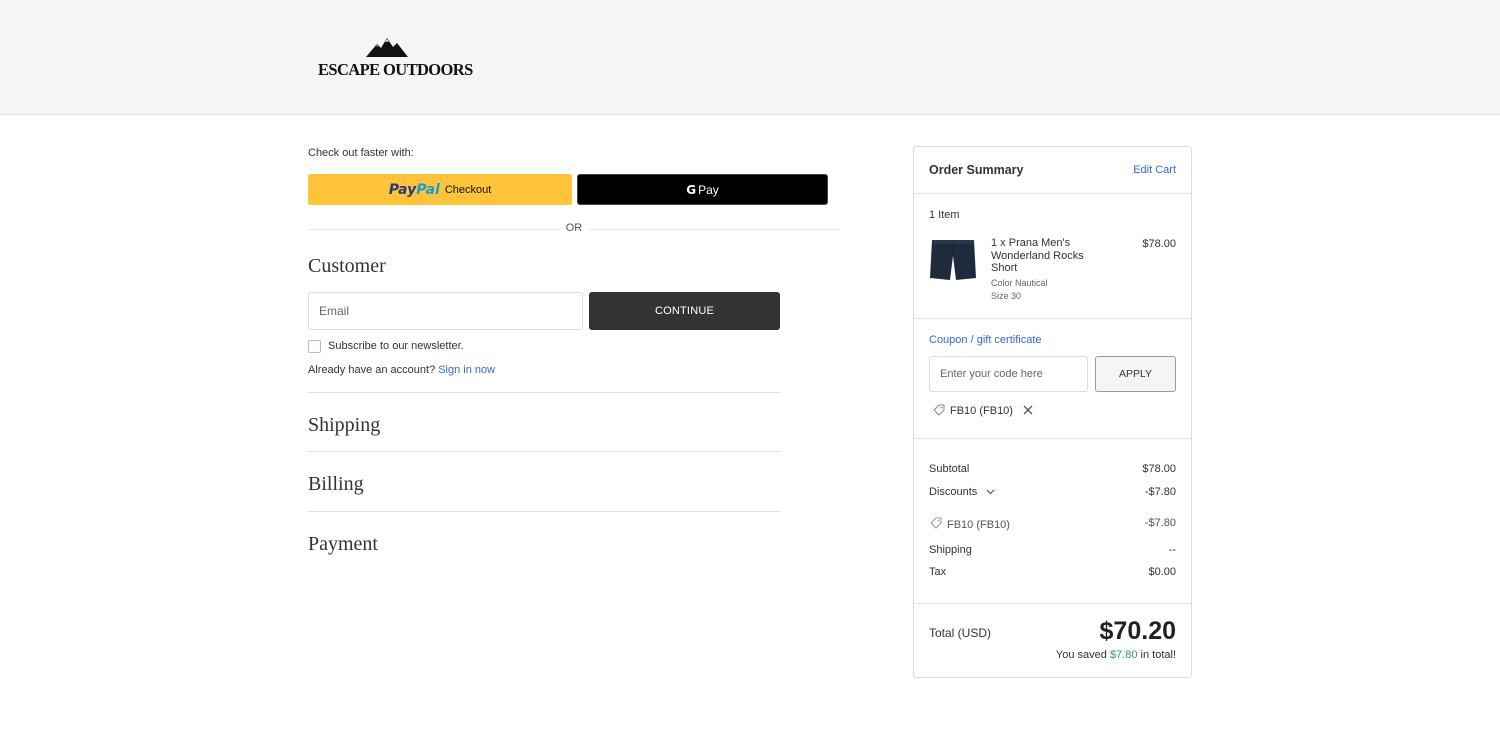  Describe the element at coordinates (1081, 655) in the screenshot. I see `saved-prefix: You saved` at that location.